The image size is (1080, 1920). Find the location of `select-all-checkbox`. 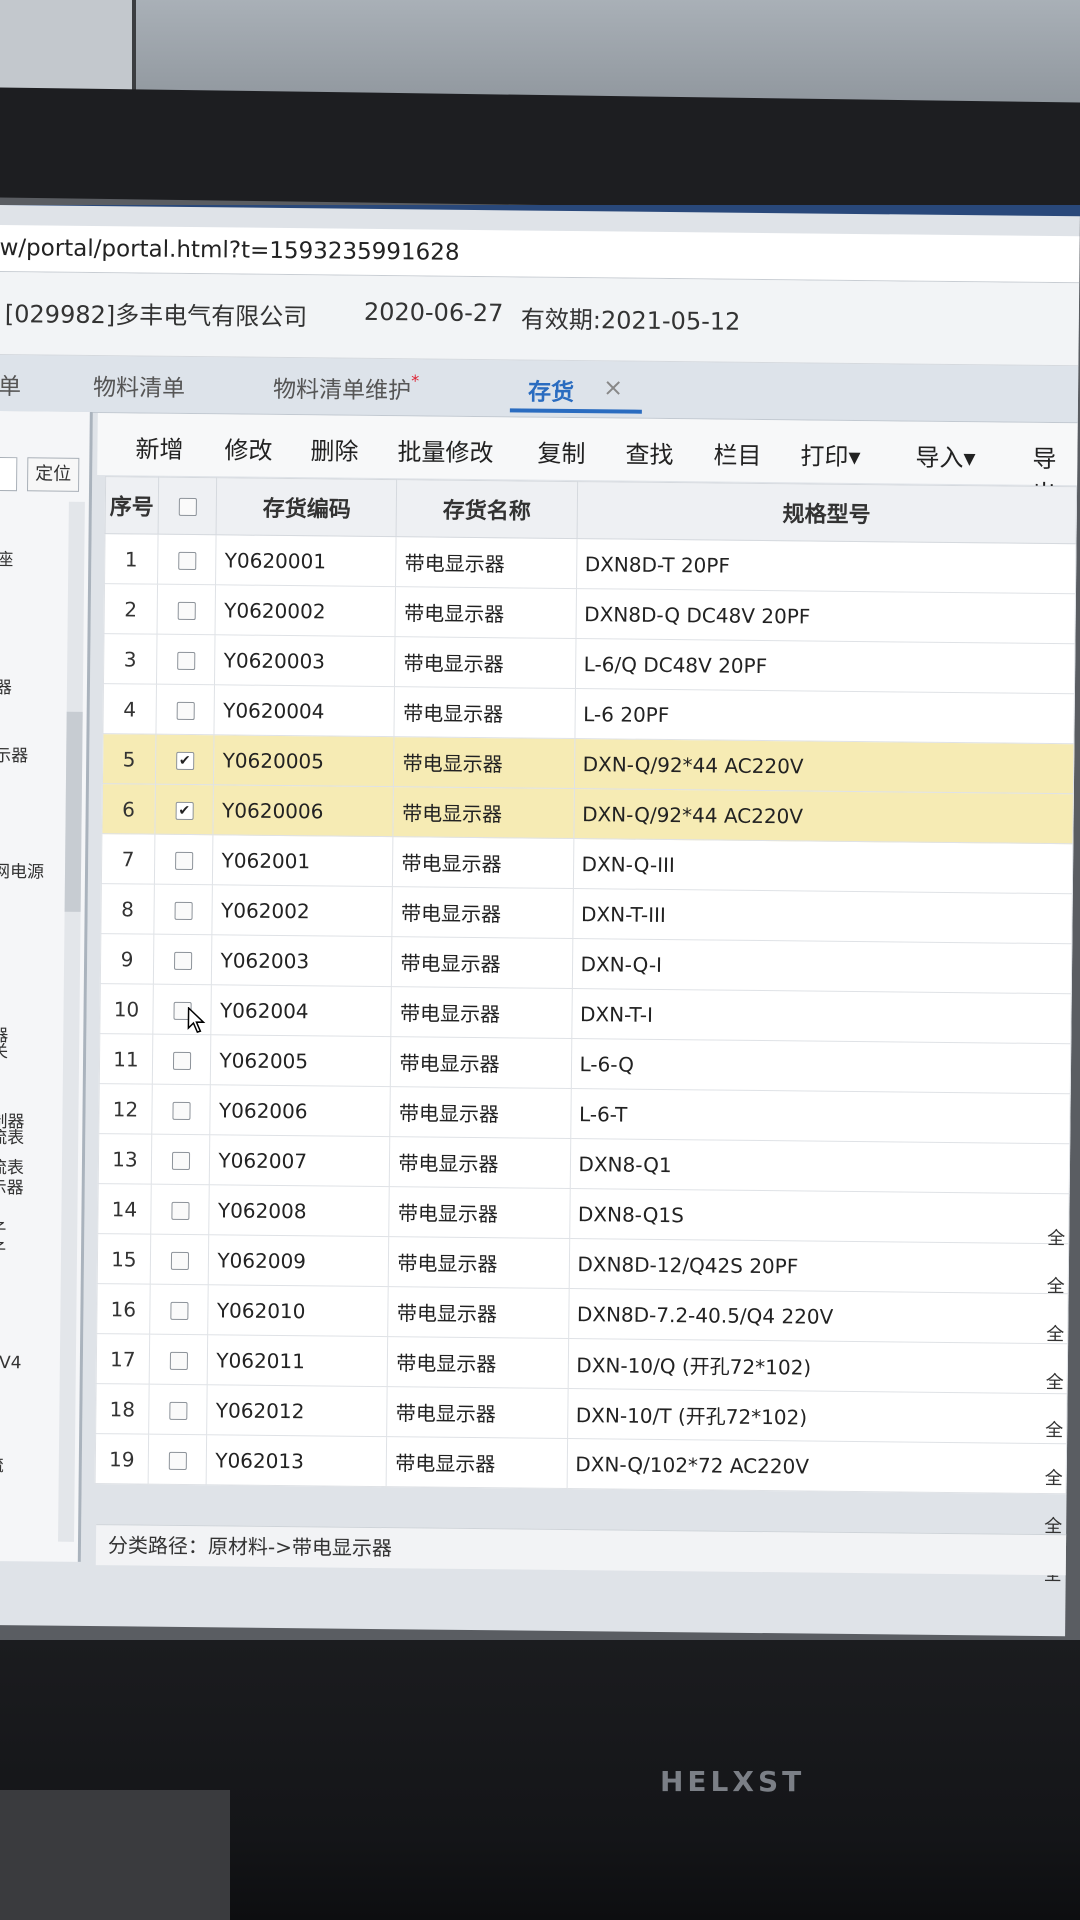

select-all-checkbox is located at coordinates (187, 506).